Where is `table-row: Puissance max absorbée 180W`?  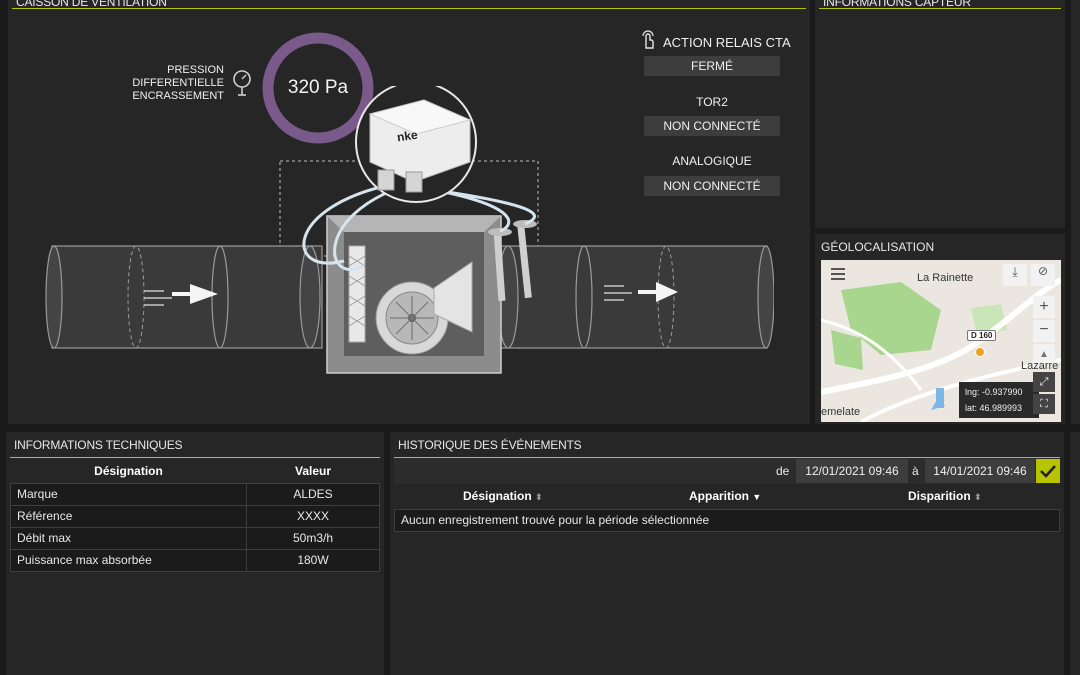
table-row: Puissance max absorbée 180W is located at coordinates (195, 560).